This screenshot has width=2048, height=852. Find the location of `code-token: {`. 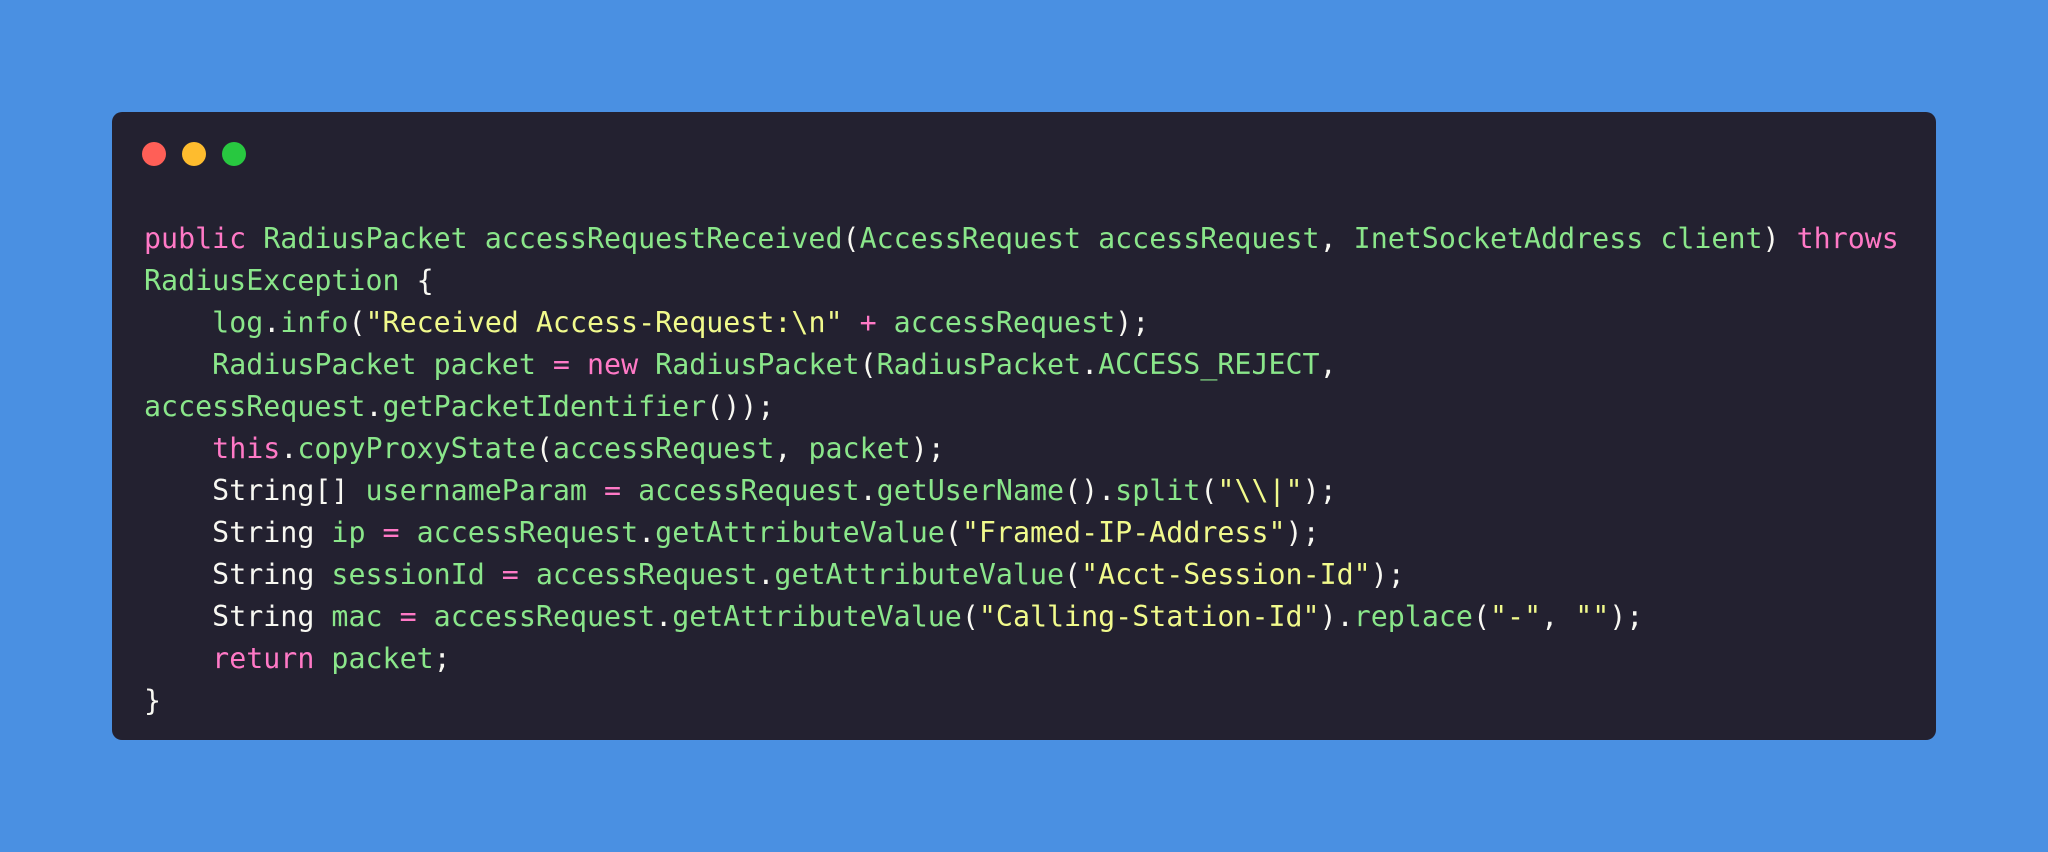

code-token: { is located at coordinates (416, 280).